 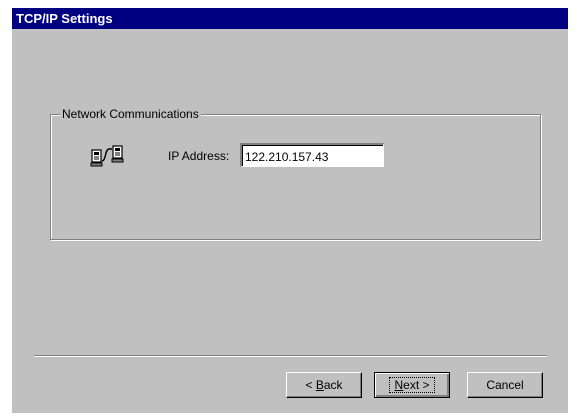 I want to click on ip-address-label: IP Address:, so click(x=199, y=156).